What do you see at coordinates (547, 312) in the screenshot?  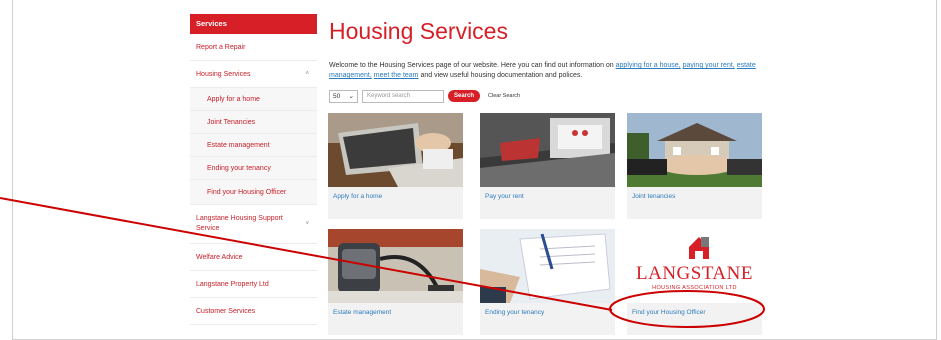 I see `card-label: Ending your tenancy` at bounding box center [547, 312].